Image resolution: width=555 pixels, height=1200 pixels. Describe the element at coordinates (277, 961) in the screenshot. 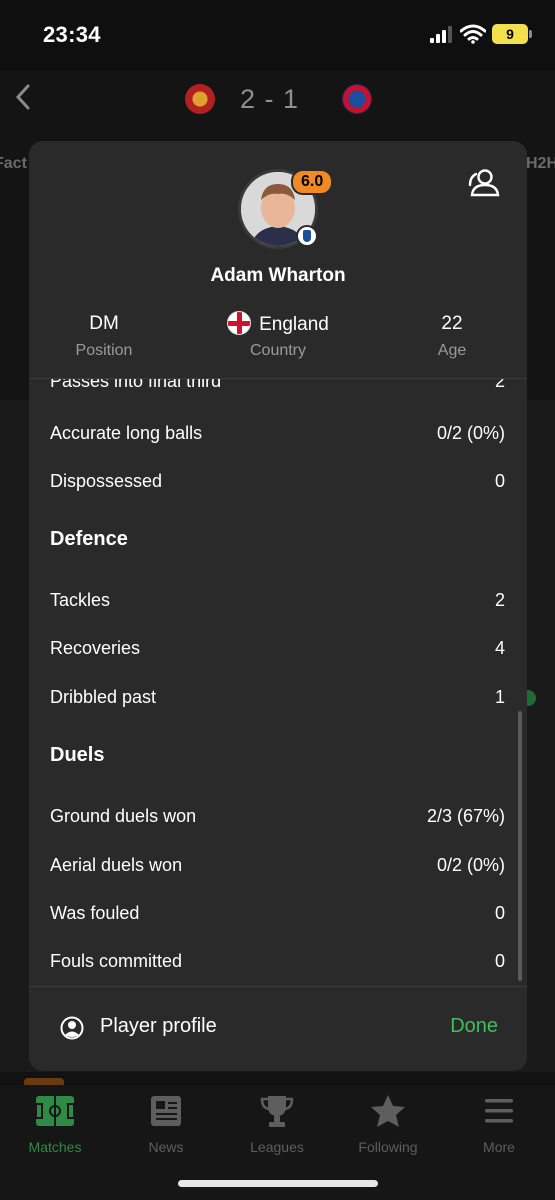

I see `stat-row: Fouls committed 0` at that location.